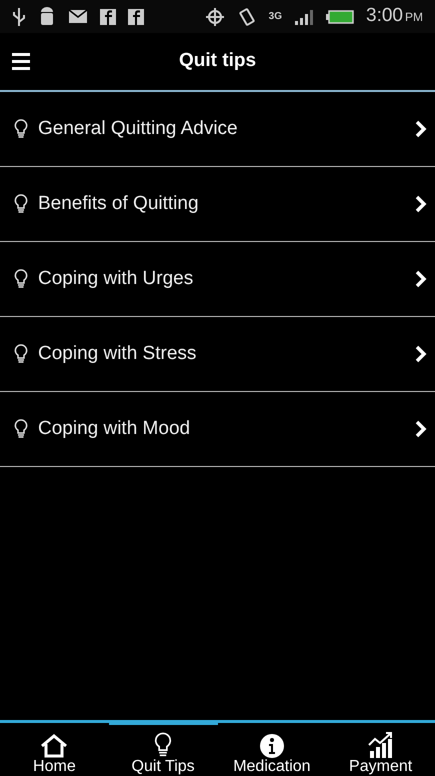 The height and width of the screenshot is (776, 435). I want to click on tip-label: Coping with Mood, so click(115, 428).